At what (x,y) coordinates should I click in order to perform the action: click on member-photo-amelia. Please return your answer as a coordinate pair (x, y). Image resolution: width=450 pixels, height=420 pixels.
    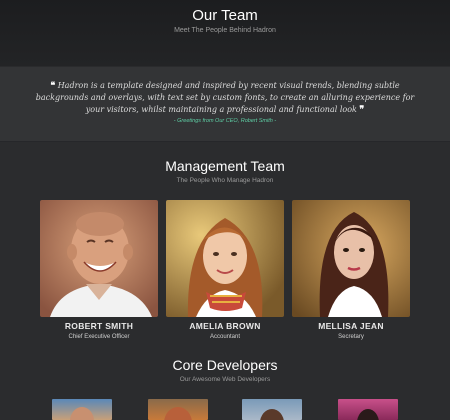
    Looking at the image, I should click on (225, 258).